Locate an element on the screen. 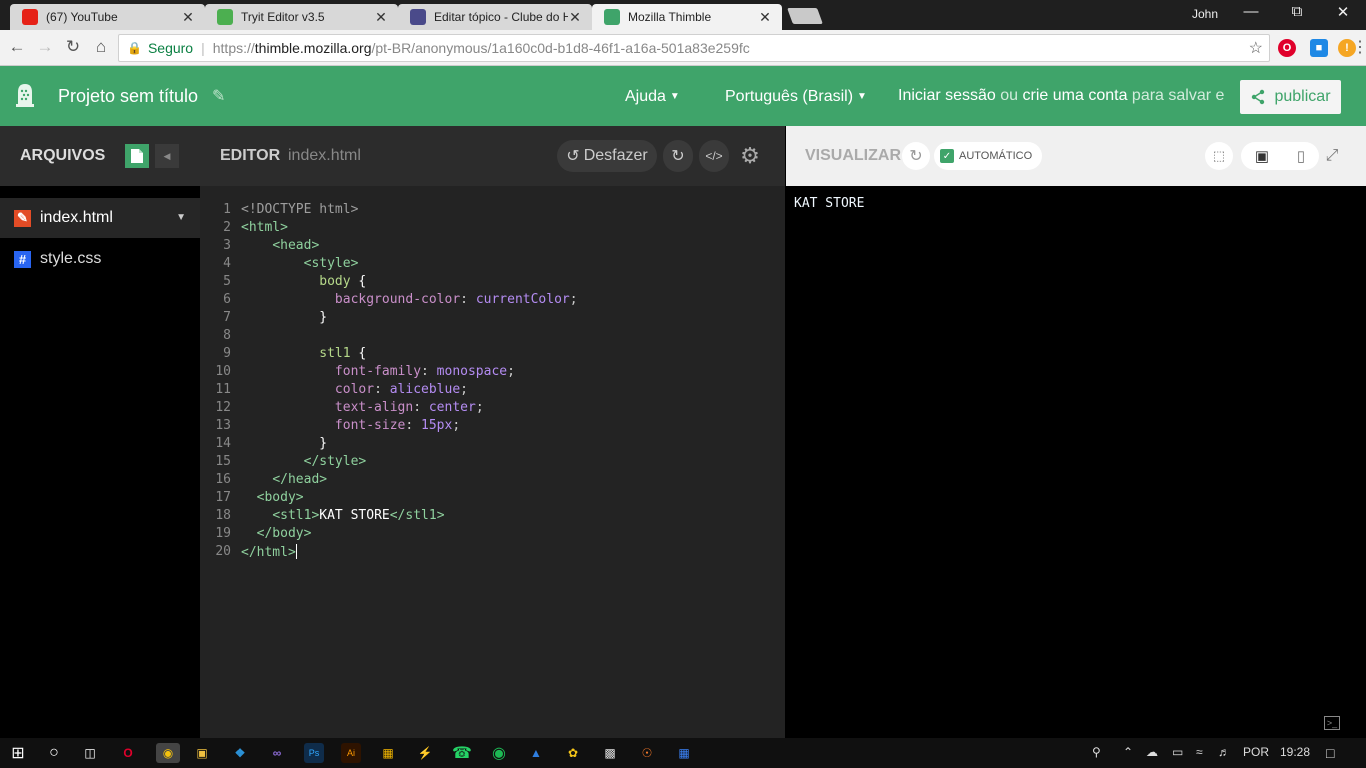 The image size is (1366, 768). restore-icon: ⧉ is located at coordinates (1297, 11).